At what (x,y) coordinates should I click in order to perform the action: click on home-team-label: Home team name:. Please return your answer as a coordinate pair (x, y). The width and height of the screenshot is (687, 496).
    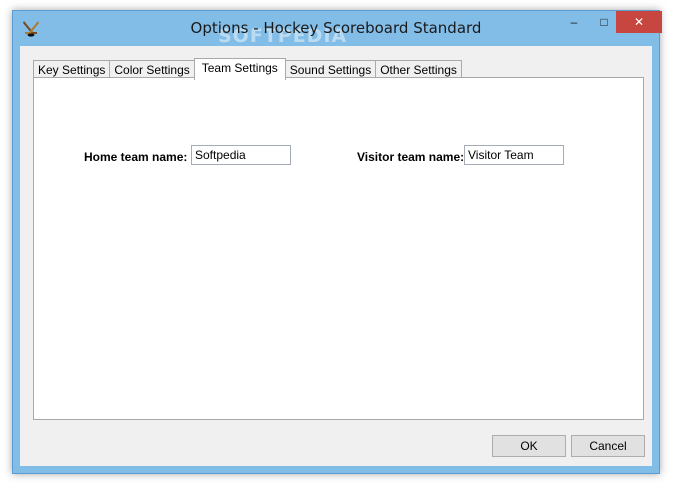
    Looking at the image, I should click on (136, 157).